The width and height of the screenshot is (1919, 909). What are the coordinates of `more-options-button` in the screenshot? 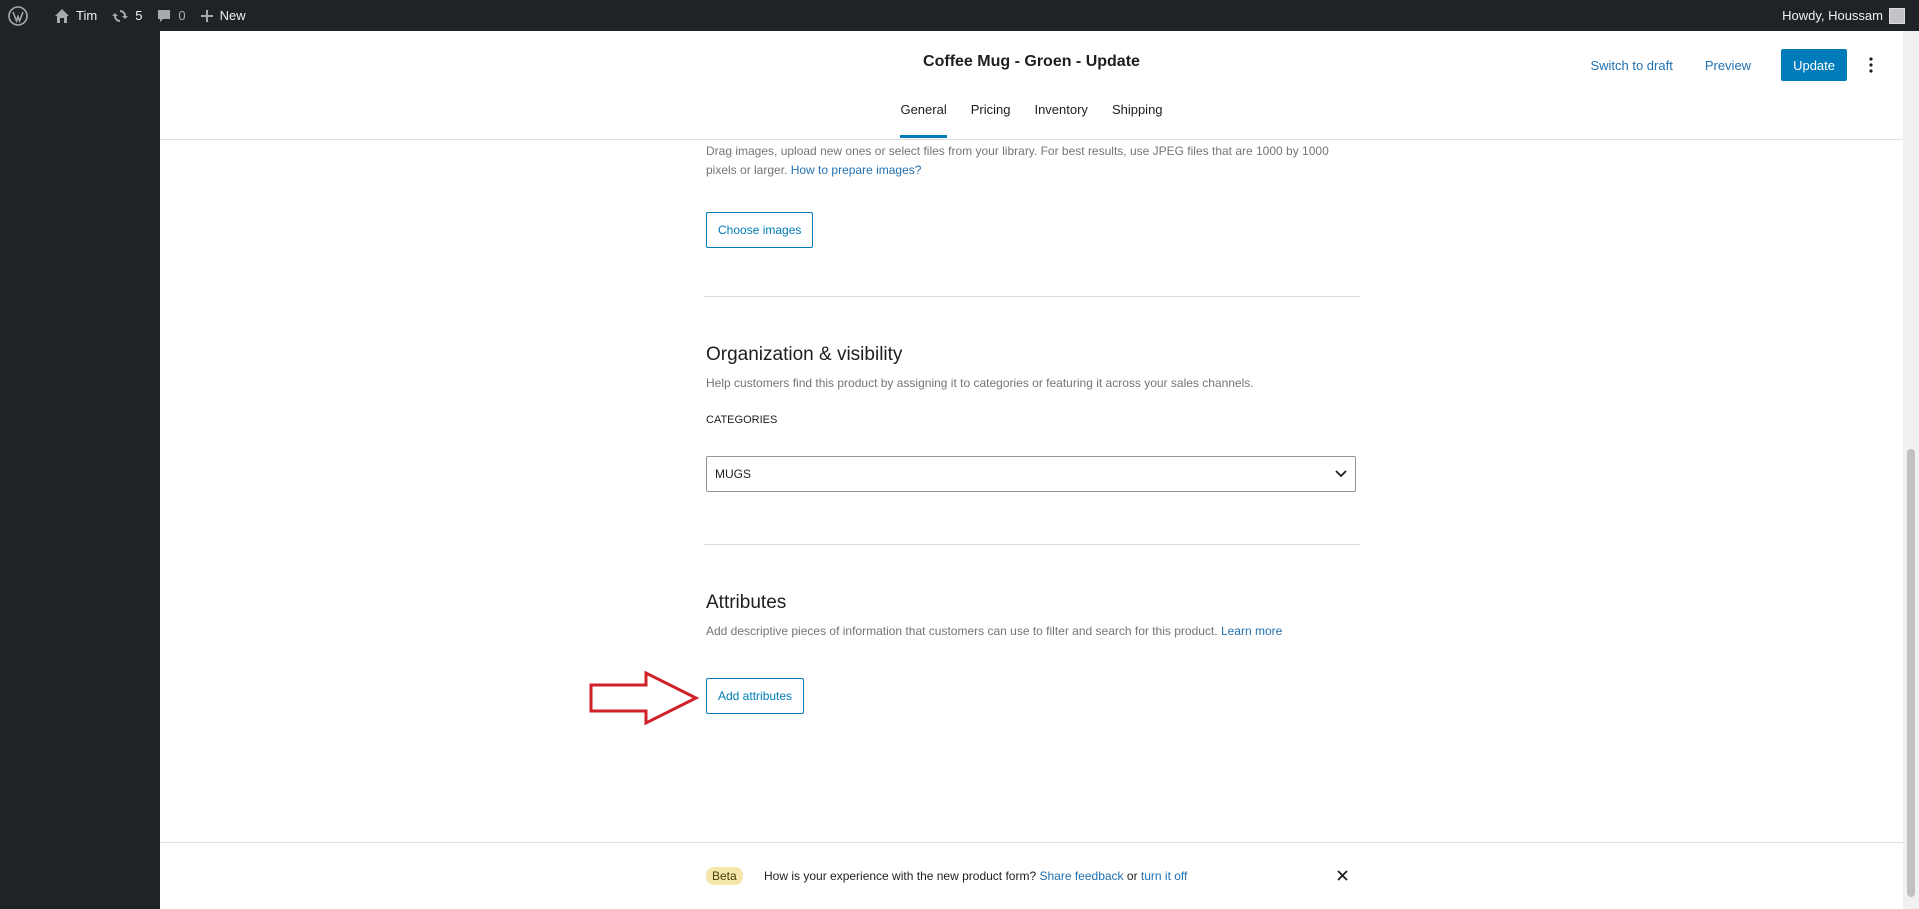 It's located at (1871, 65).